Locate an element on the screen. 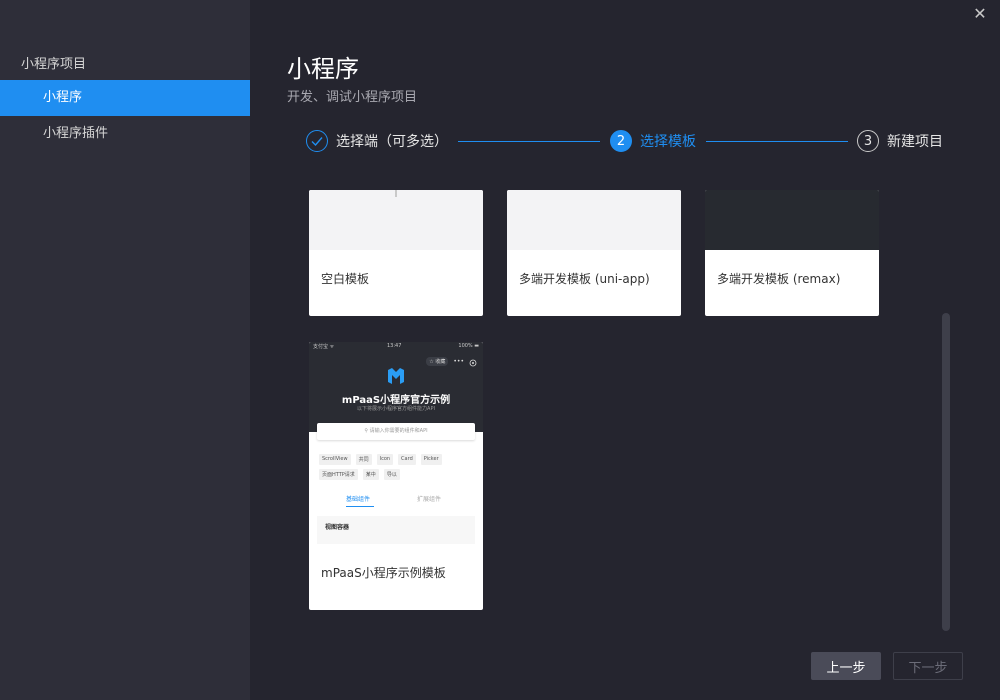  preview-toolbar: ☆ 收藏 ••• is located at coordinates (451, 361).